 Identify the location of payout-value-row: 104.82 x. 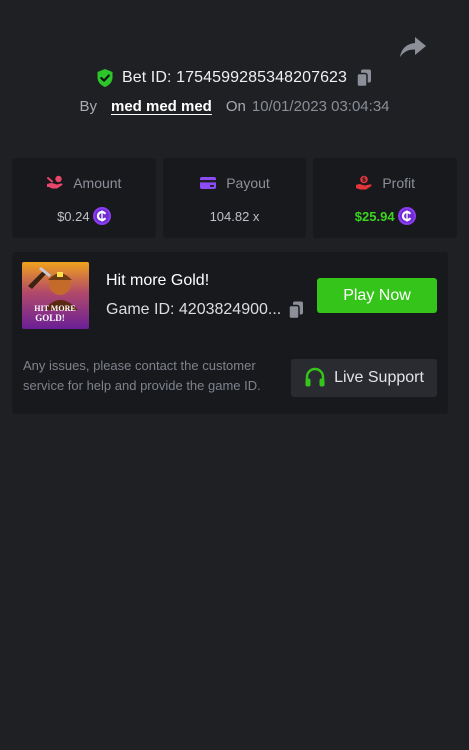
(235, 216).